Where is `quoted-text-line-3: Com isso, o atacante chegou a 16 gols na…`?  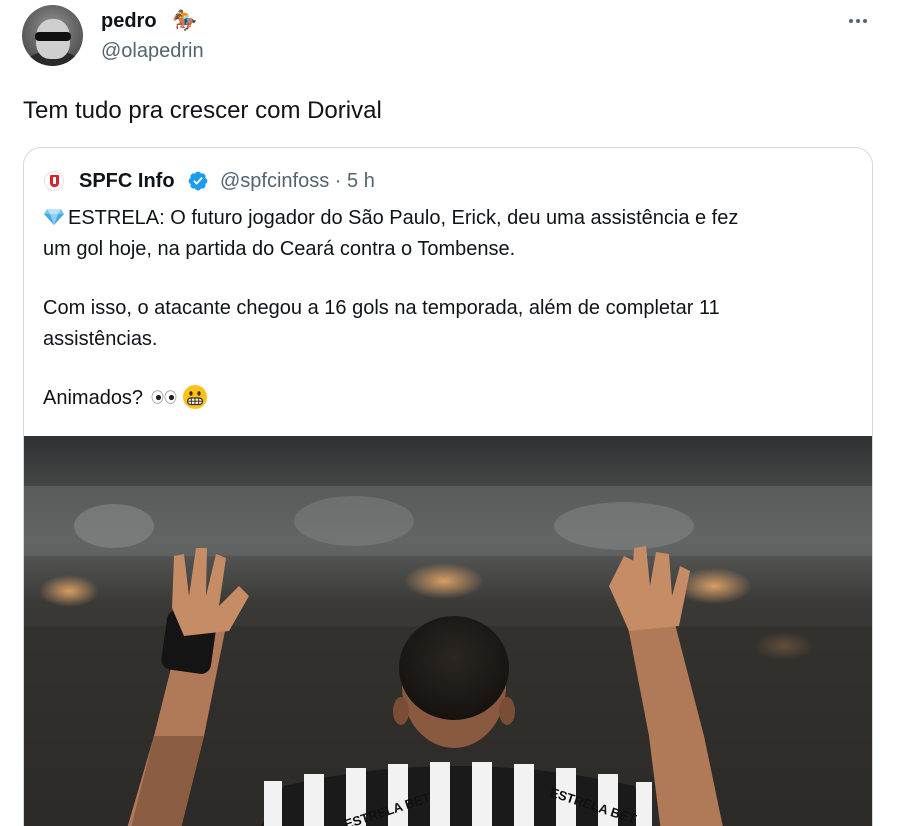
quoted-text-line-3: Com isso, o atacante chegou a 16 gols na… is located at coordinates (381, 308).